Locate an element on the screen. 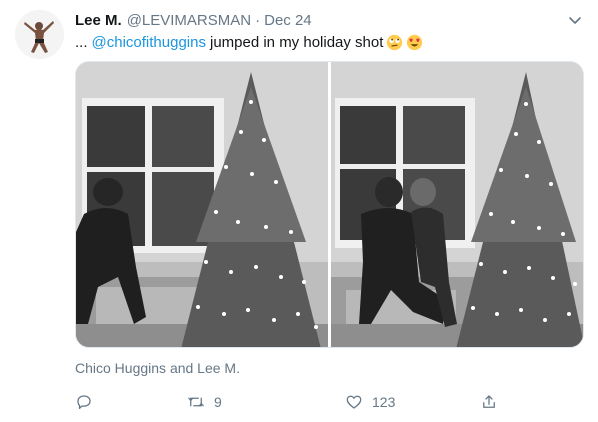 This screenshot has width=598, height=422. avatar-image is located at coordinates (39, 34).